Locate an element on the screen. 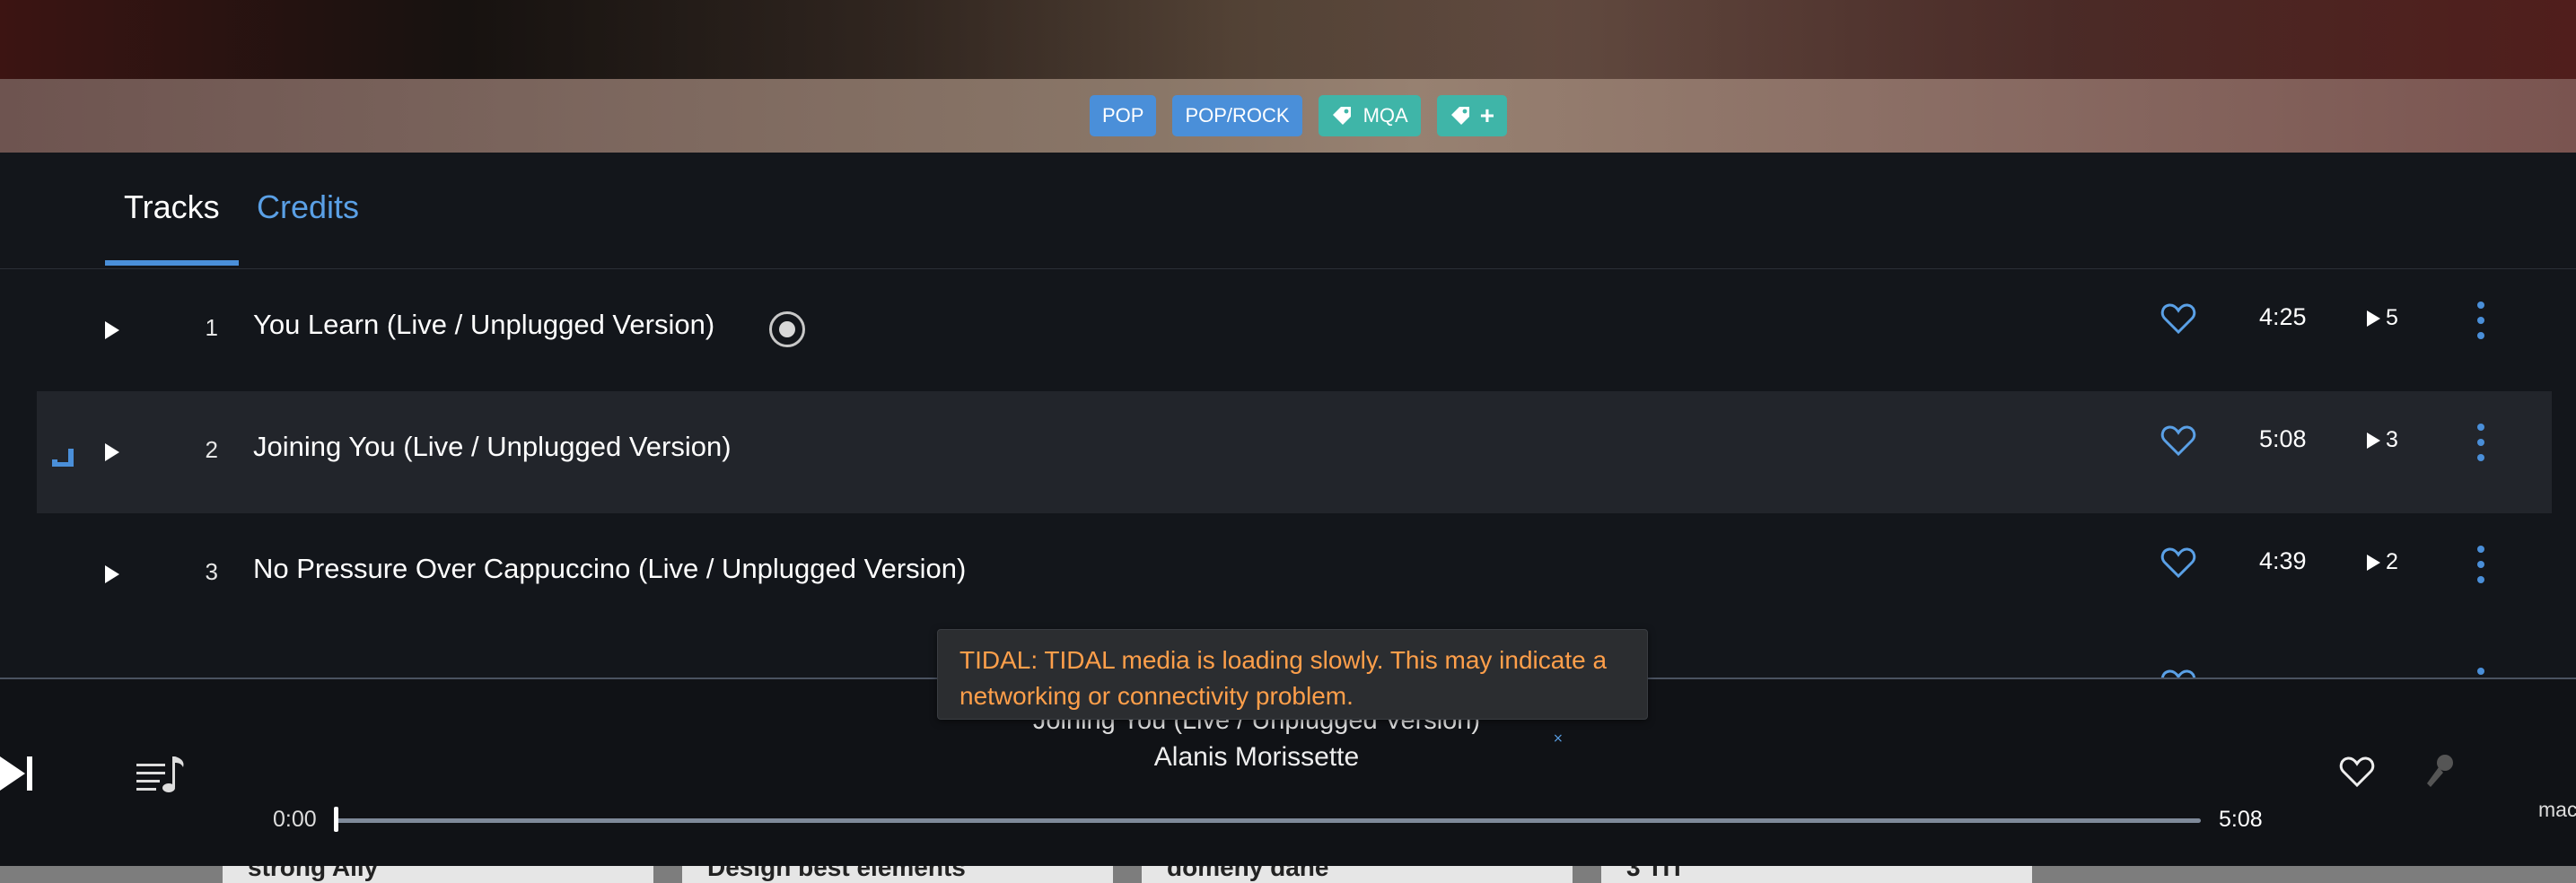  background-card: domeny dane is located at coordinates (1357, 874).